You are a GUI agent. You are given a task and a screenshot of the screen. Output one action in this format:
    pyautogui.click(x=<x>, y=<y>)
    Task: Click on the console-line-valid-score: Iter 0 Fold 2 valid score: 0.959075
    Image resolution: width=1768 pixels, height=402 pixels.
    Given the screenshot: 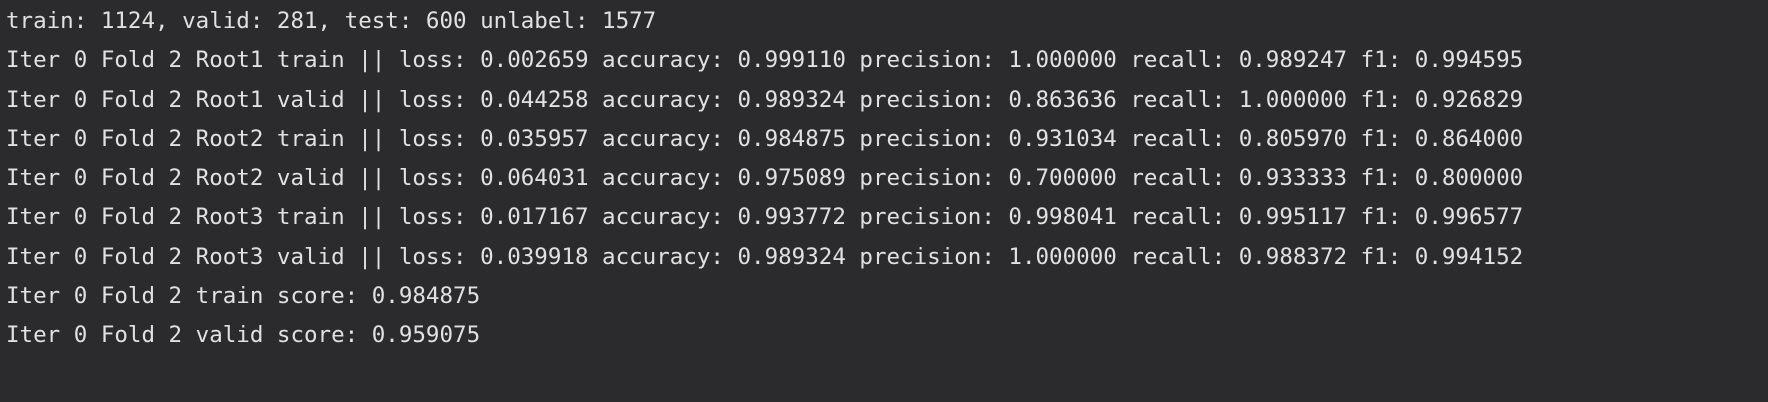 What is the action you would take?
    pyautogui.click(x=243, y=335)
    